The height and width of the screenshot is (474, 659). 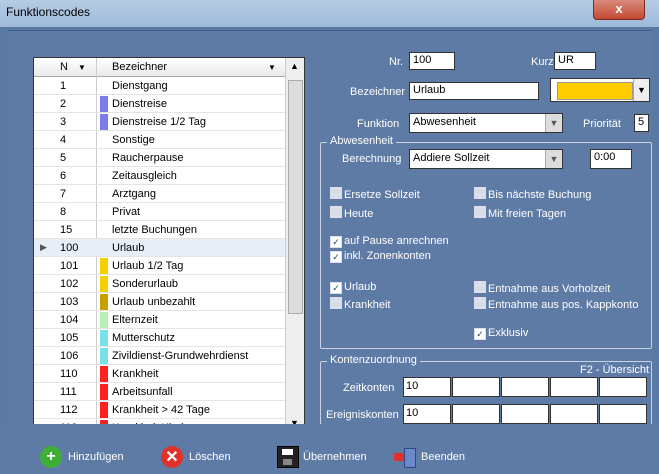 What do you see at coordinates (532, 194) in the screenshot?
I see `bis-naechste-buchung-checkbox: Bis nächste Buchung` at bounding box center [532, 194].